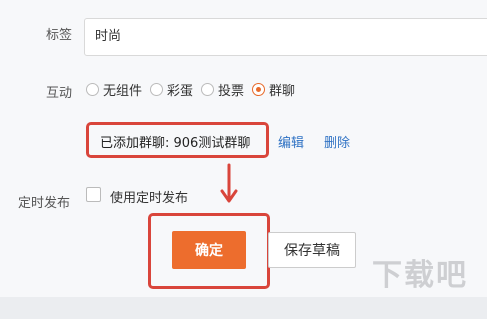 This screenshot has width=487, height=319. What do you see at coordinates (243, 308) in the screenshot?
I see `bottom-bar` at bounding box center [243, 308].